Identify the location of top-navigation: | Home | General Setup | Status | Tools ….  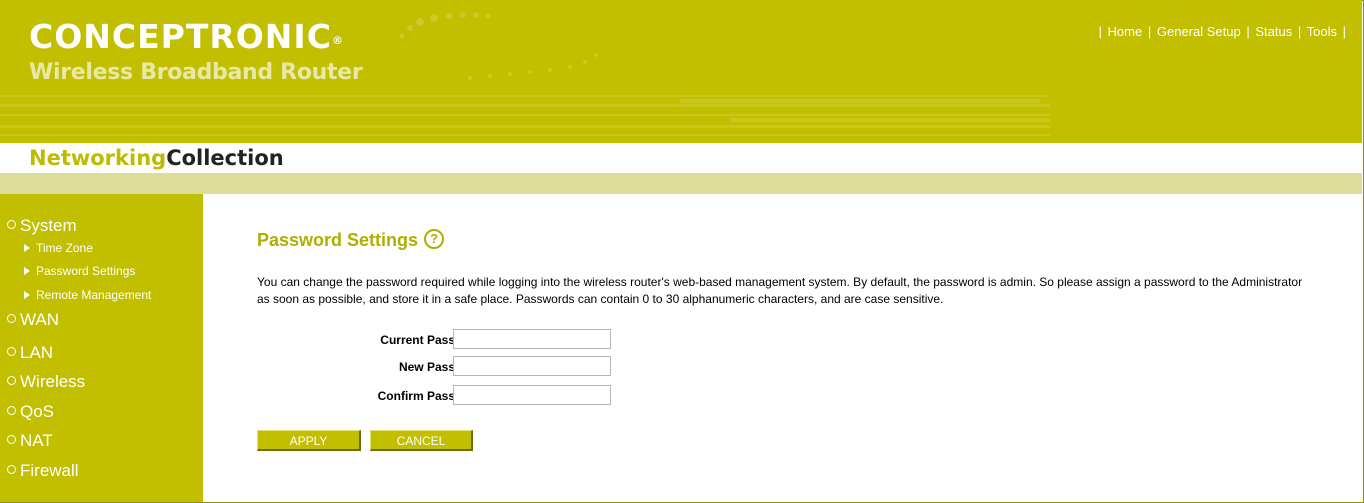
(1222, 31).